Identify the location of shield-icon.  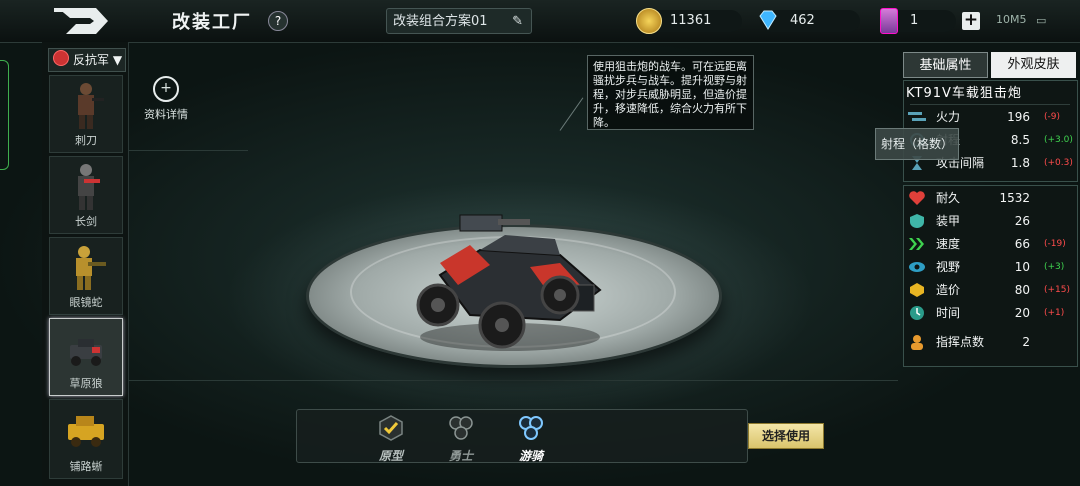
(917, 221).